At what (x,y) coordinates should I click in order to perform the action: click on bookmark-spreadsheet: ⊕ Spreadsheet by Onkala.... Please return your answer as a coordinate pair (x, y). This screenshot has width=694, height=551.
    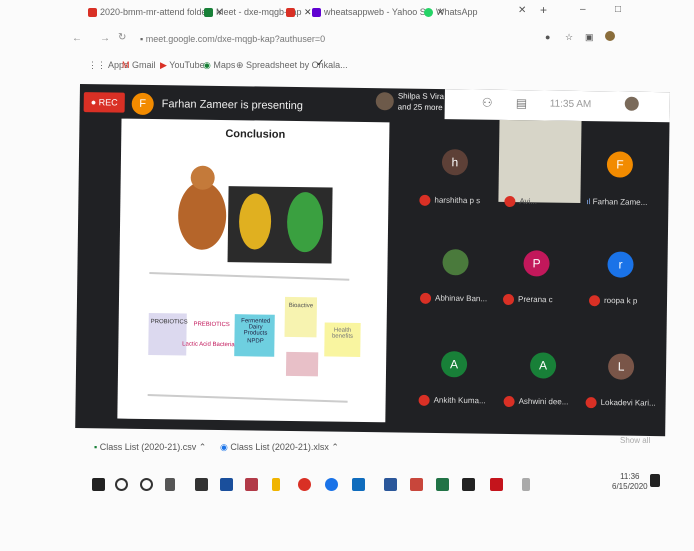
    Looking at the image, I should click on (292, 65).